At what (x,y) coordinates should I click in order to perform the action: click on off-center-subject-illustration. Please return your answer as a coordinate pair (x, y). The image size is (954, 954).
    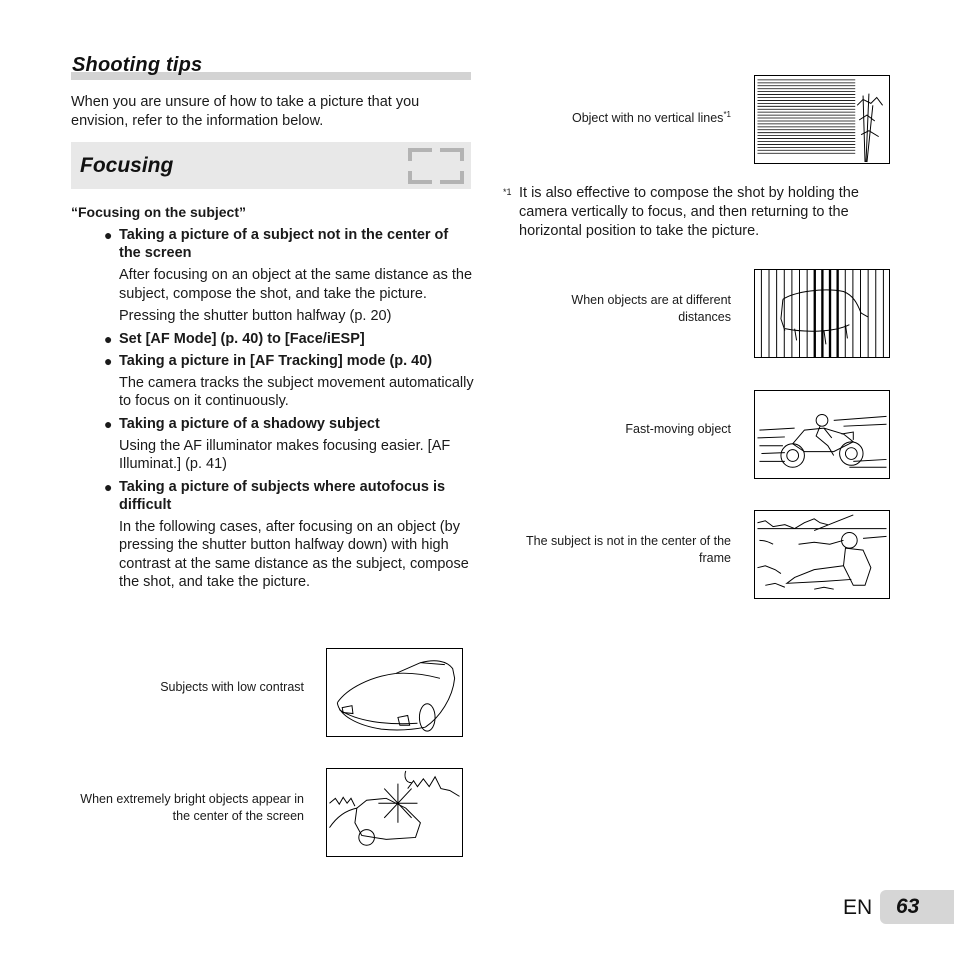
    Looking at the image, I should click on (822, 554).